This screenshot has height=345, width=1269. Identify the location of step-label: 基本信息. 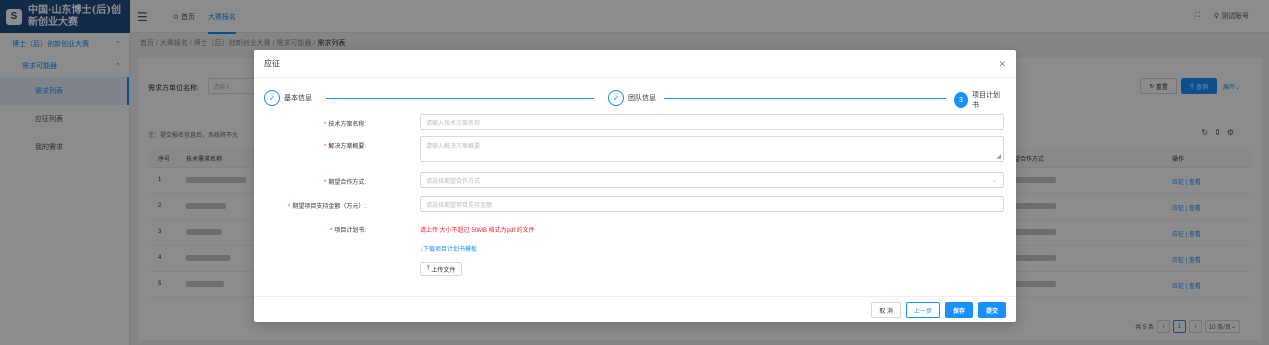
(298, 98).